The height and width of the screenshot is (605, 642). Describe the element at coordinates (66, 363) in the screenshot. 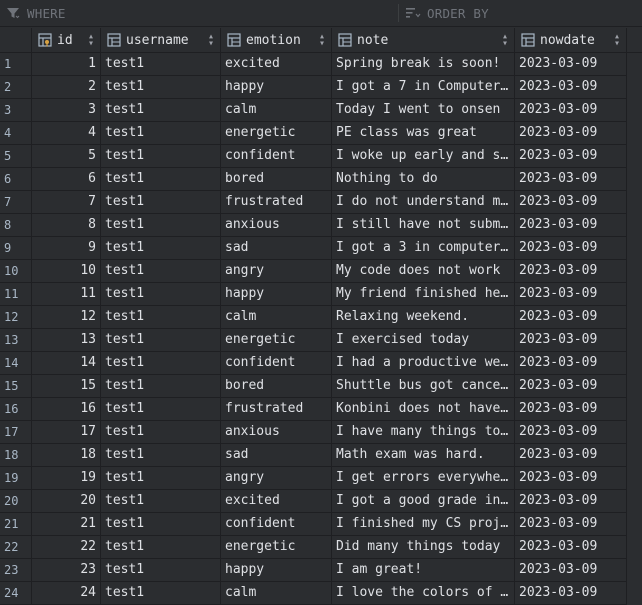

I see `cell-id: 14` at that location.